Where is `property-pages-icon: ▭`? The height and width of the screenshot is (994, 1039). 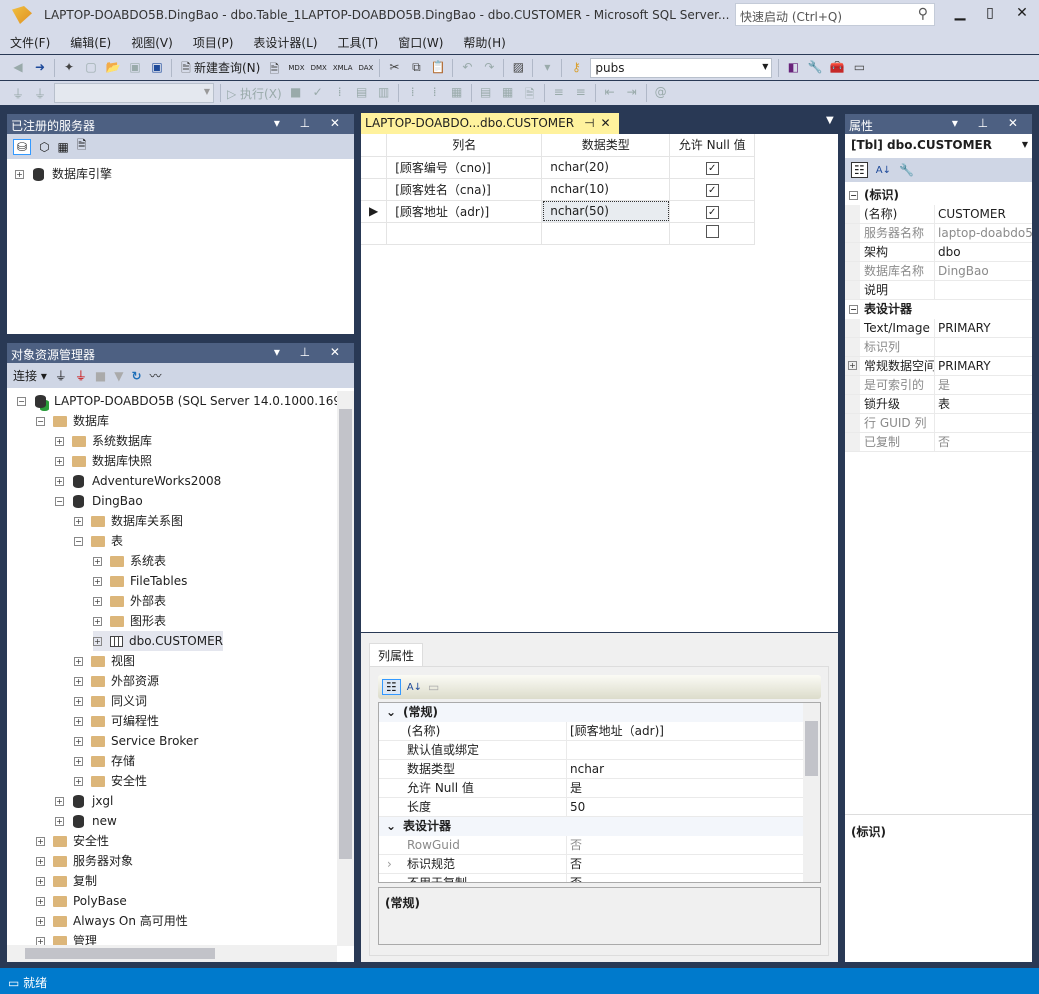
property-pages-icon: ▭ is located at coordinates (433, 687).